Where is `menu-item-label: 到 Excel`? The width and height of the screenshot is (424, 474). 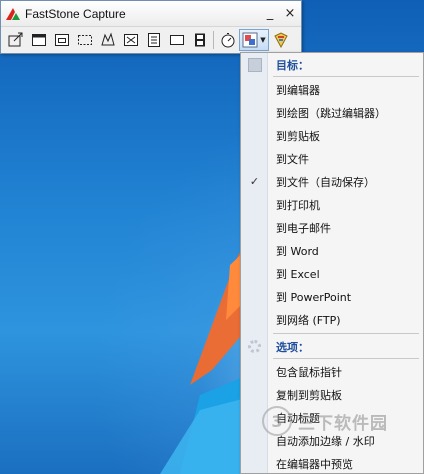
menu-item-label: 到 Excel is located at coordinates (298, 274).